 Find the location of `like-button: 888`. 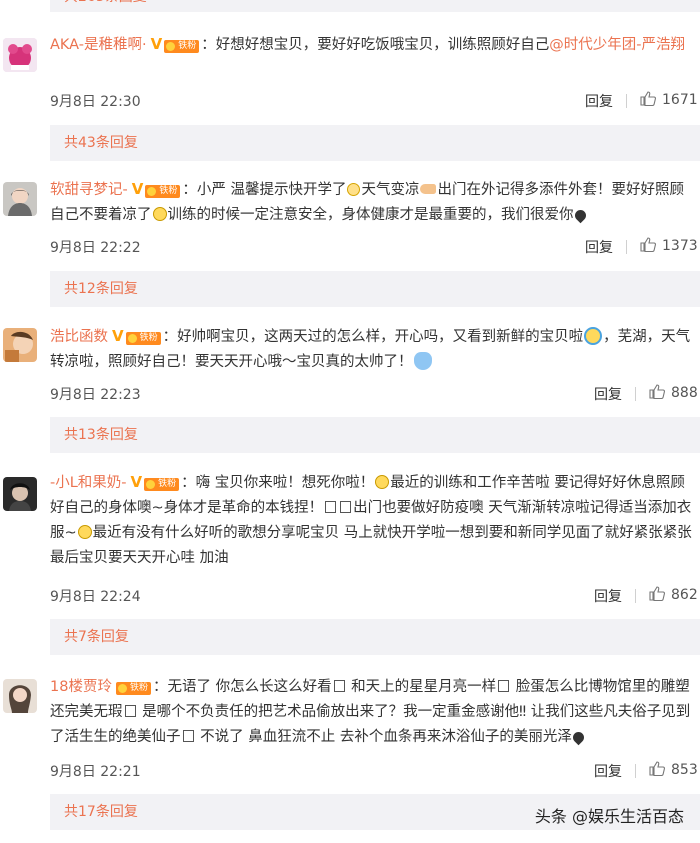

like-button: 888 is located at coordinates (673, 392).